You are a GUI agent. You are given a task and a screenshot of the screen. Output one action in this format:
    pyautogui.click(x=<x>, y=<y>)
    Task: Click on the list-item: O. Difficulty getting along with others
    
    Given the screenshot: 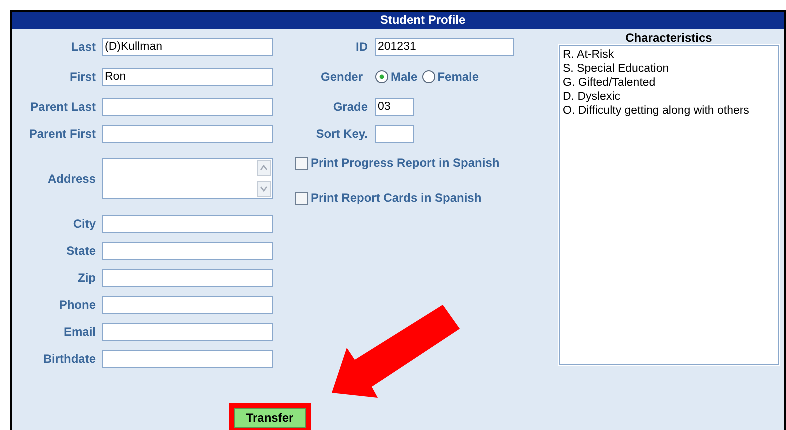 What is the action you would take?
    pyautogui.click(x=669, y=111)
    